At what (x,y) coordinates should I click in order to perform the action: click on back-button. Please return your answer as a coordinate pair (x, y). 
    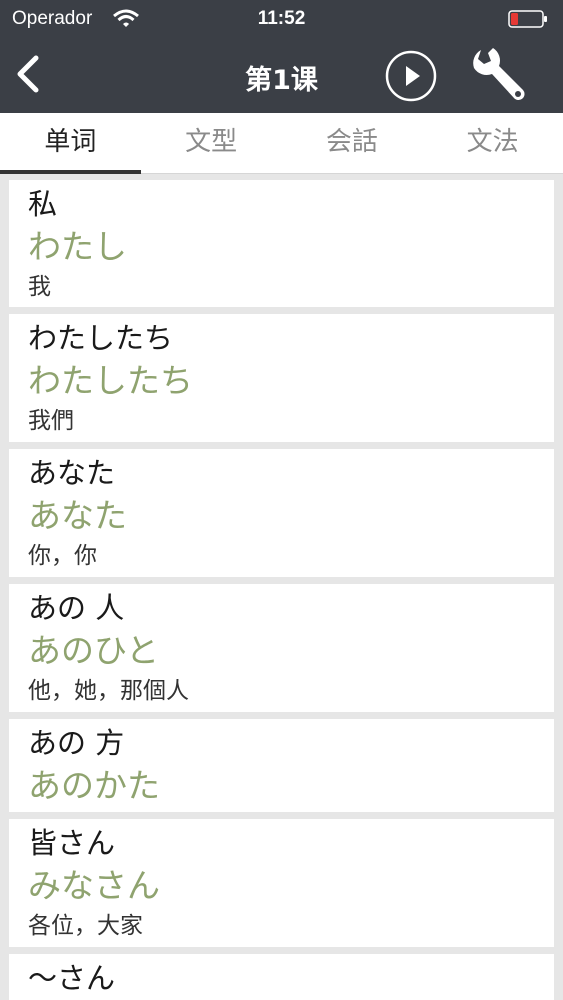
    Looking at the image, I should click on (28, 74).